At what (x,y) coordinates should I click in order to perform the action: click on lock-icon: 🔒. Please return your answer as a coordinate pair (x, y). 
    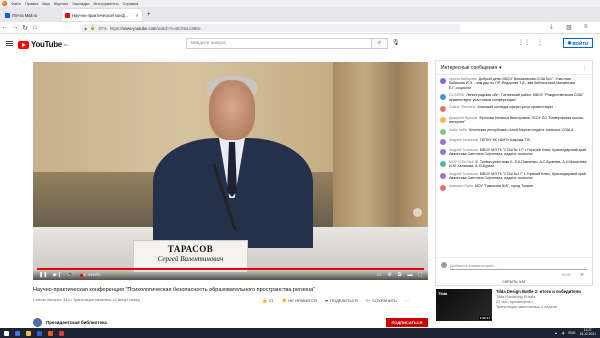
    Looking at the image, I should click on (92, 28).